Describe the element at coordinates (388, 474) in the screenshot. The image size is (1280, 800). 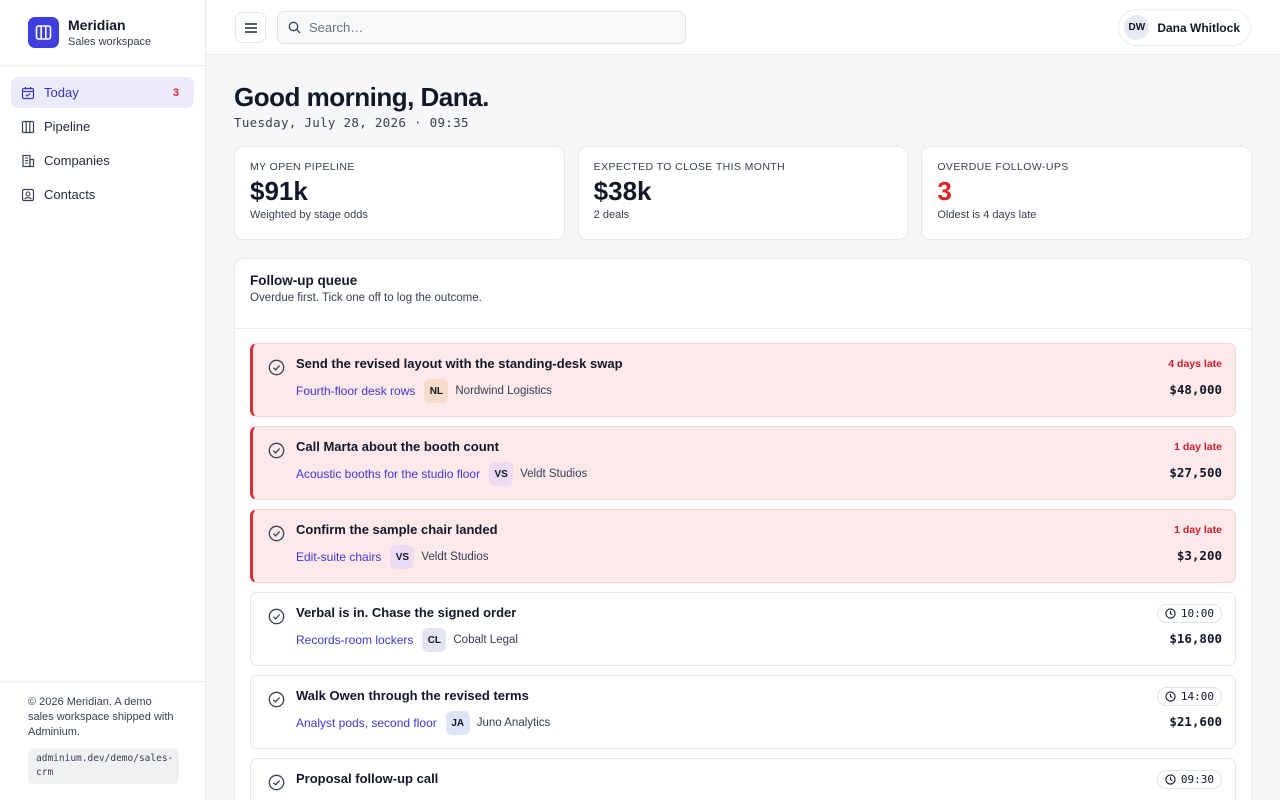
I see `deal-link: Acoustic booths for the studio floor` at that location.